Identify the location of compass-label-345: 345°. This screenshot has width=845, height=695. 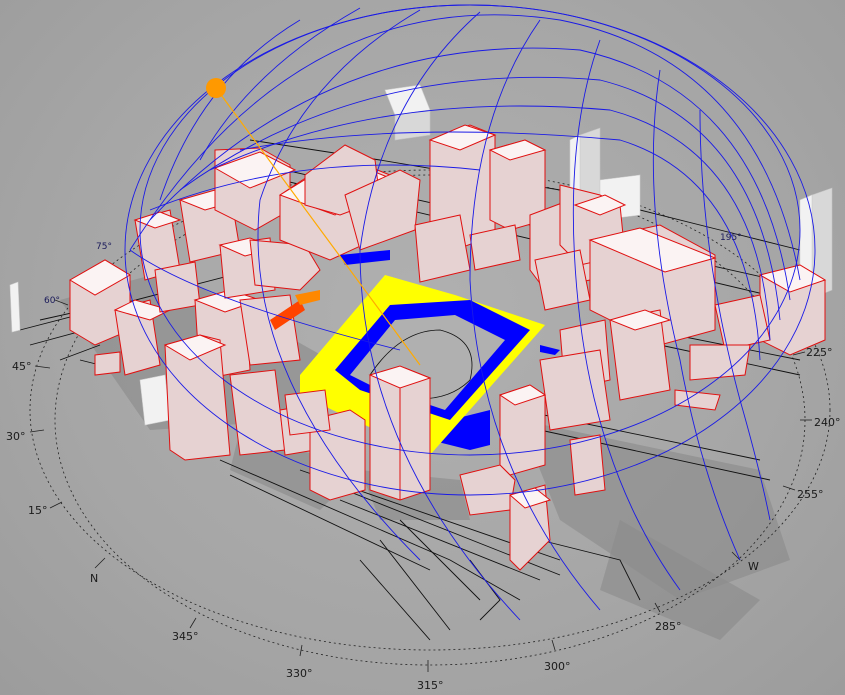
(185, 636).